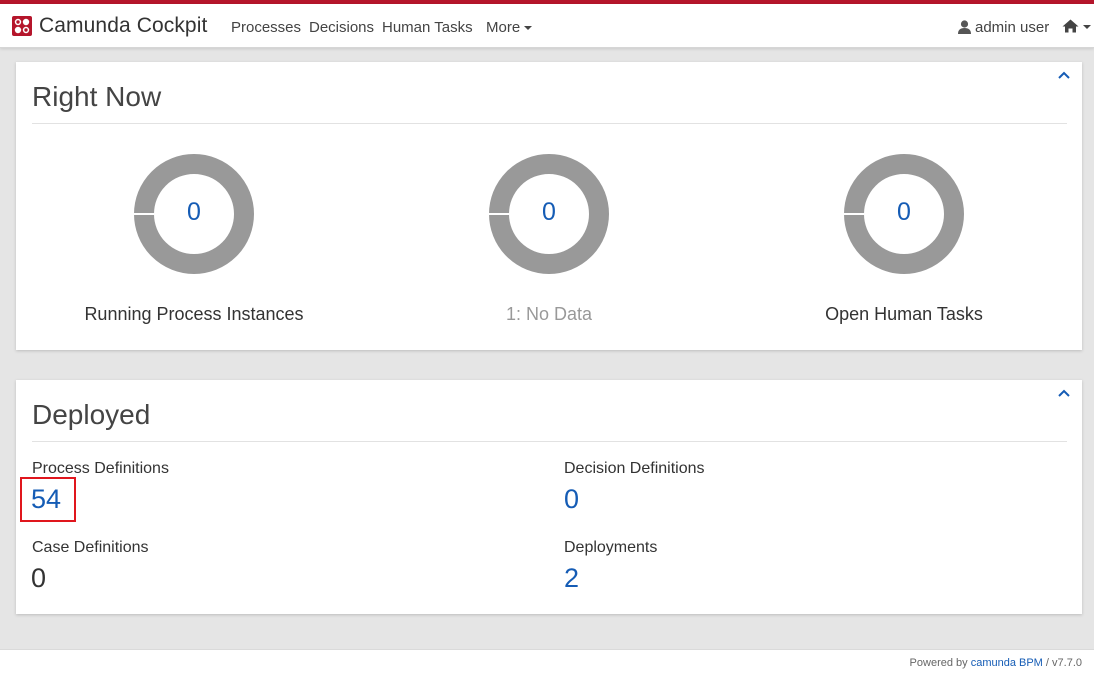  I want to click on nav-more-label: More, so click(503, 27).